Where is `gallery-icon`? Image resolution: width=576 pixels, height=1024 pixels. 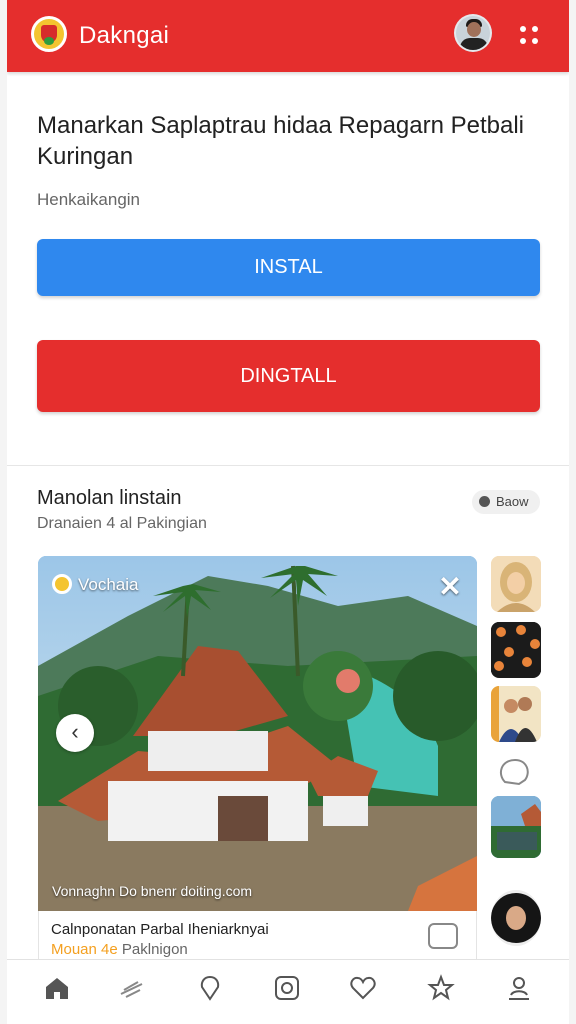 gallery-icon is located at coordinates (443, 936).